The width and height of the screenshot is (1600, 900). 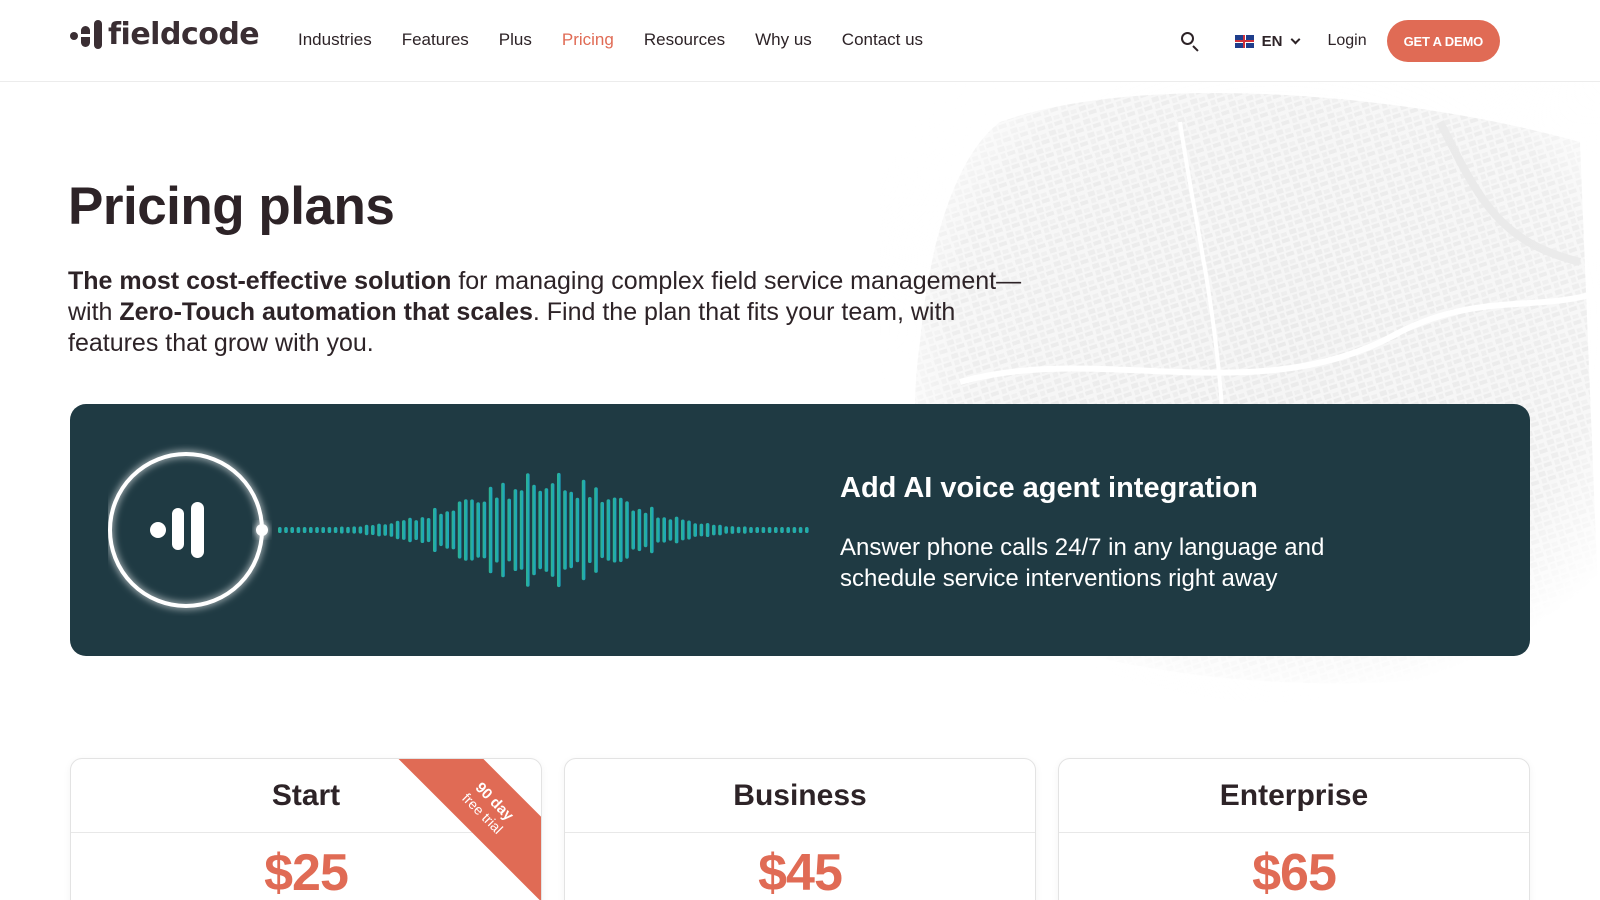 What do you see at coordinates (882, 40) in the screenshot?
I see `nav-item-contact-us: Contact us` at bounding box center [882, 40].